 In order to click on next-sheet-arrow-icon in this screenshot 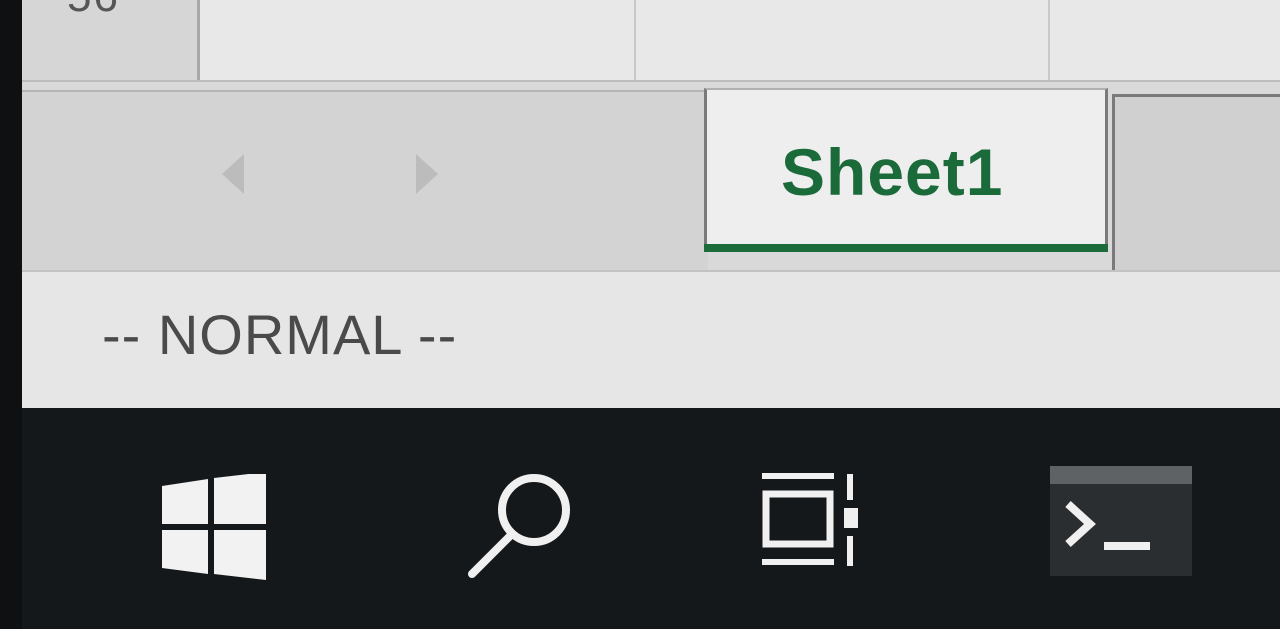, I will do `click(427, 174)`.